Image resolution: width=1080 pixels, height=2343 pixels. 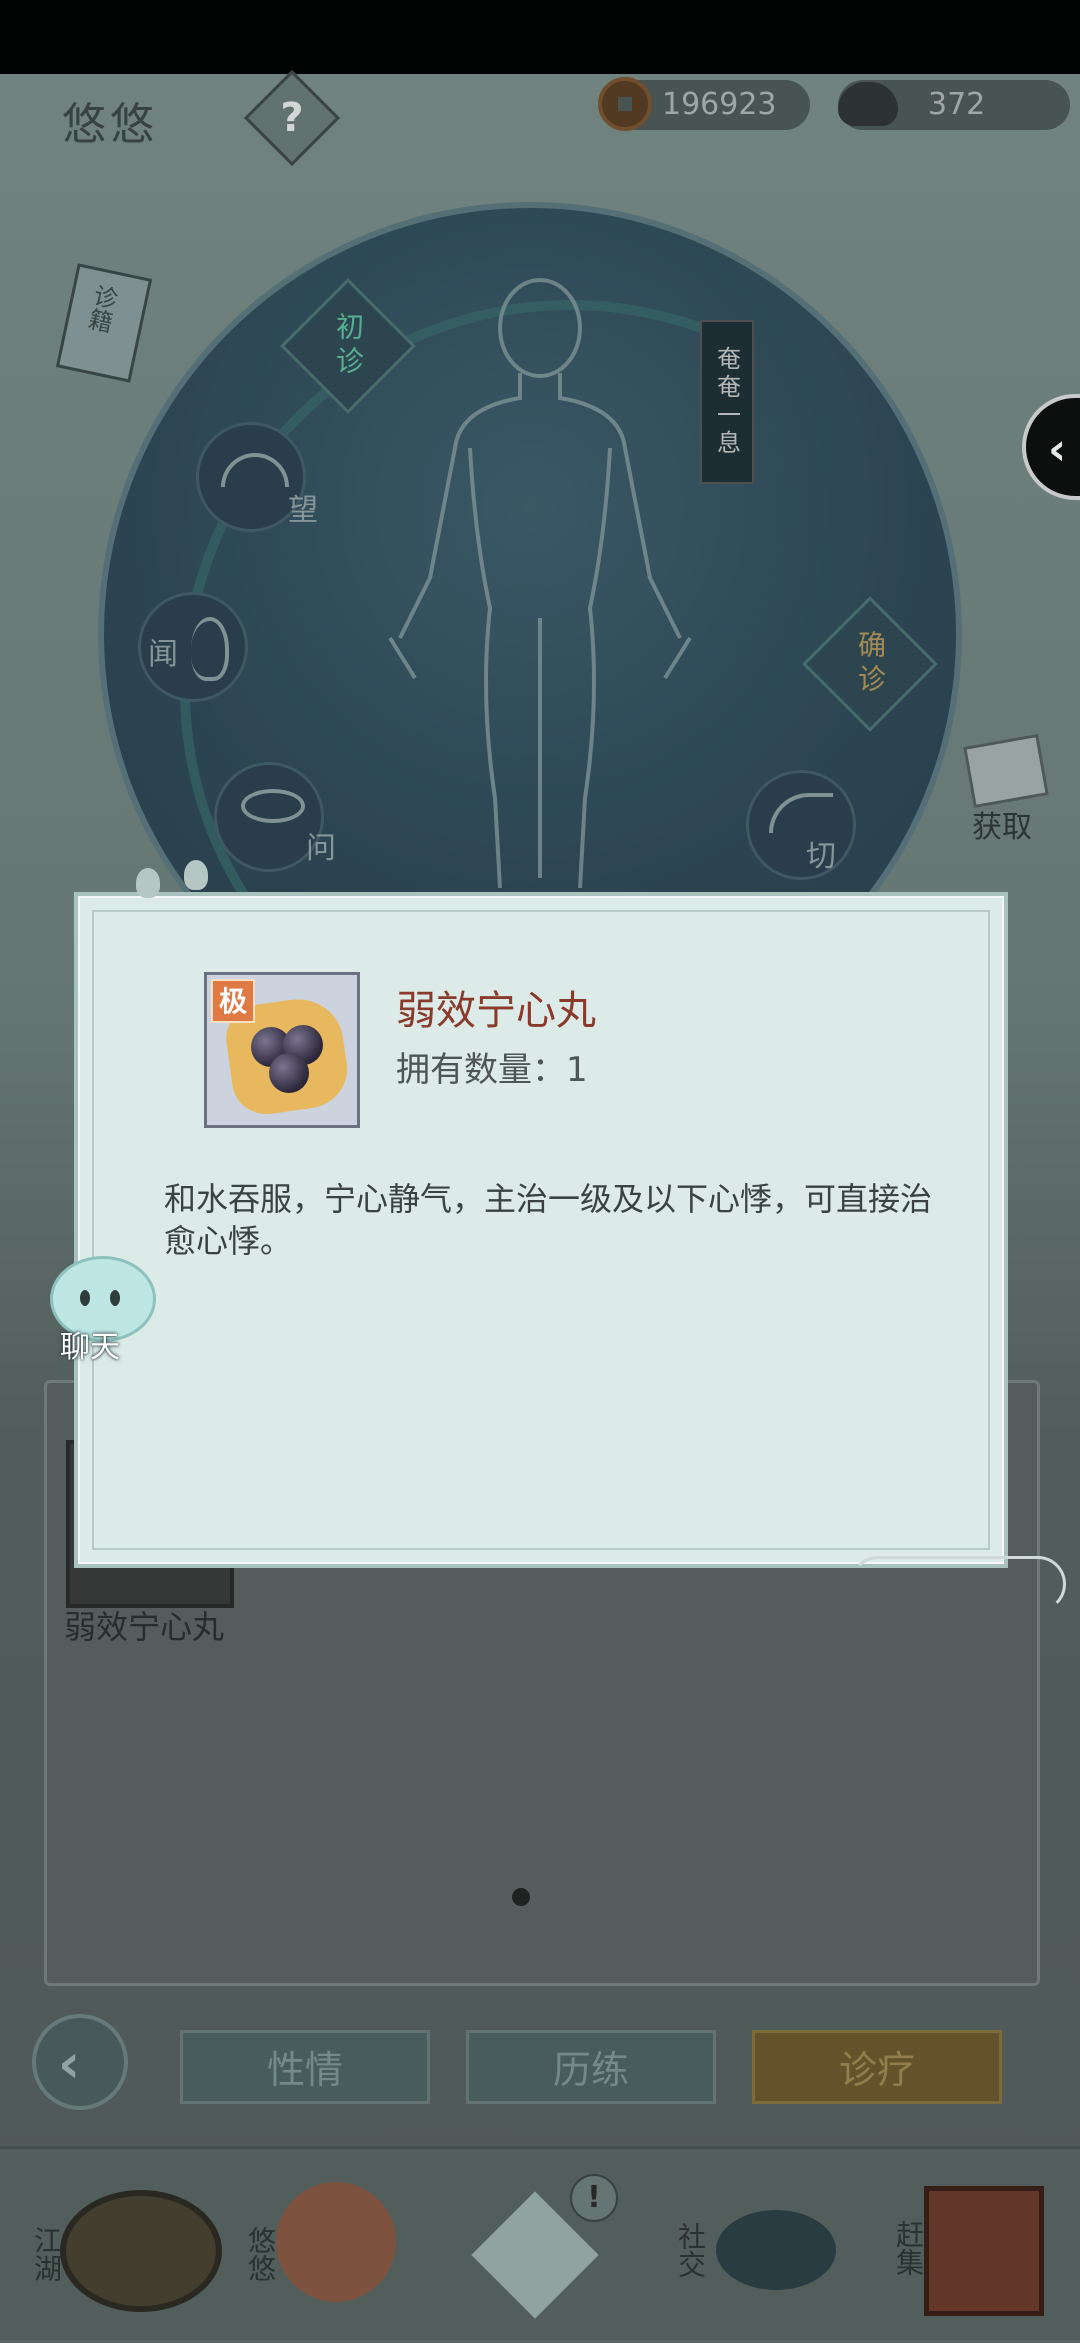 I want to click on copper-coin-icon, so click(x=625, y=104).